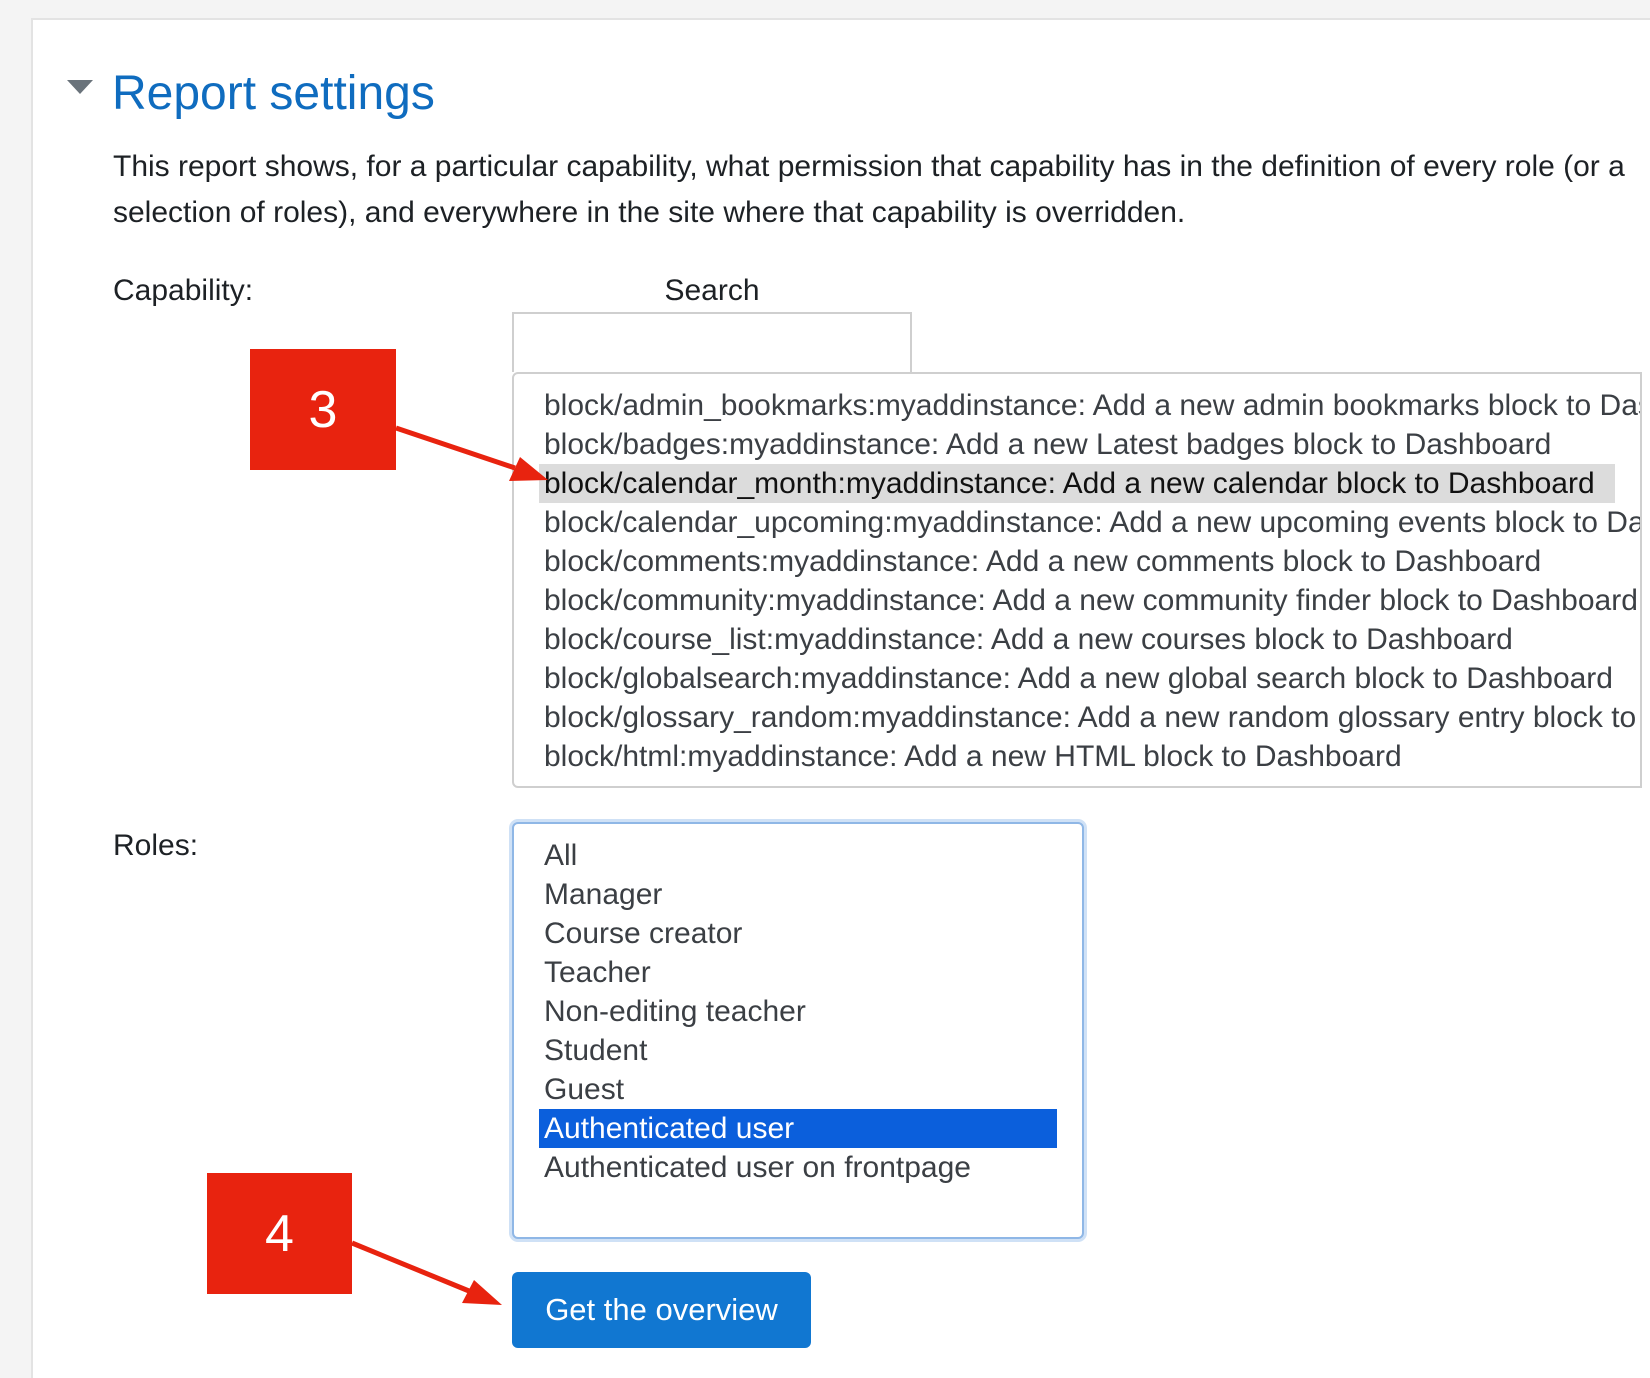 The image size is (1650, 1378). Describe the element at coordinates (482, 1292) in the screenshot. I see `arrow-head-step-4-icon` at that location.